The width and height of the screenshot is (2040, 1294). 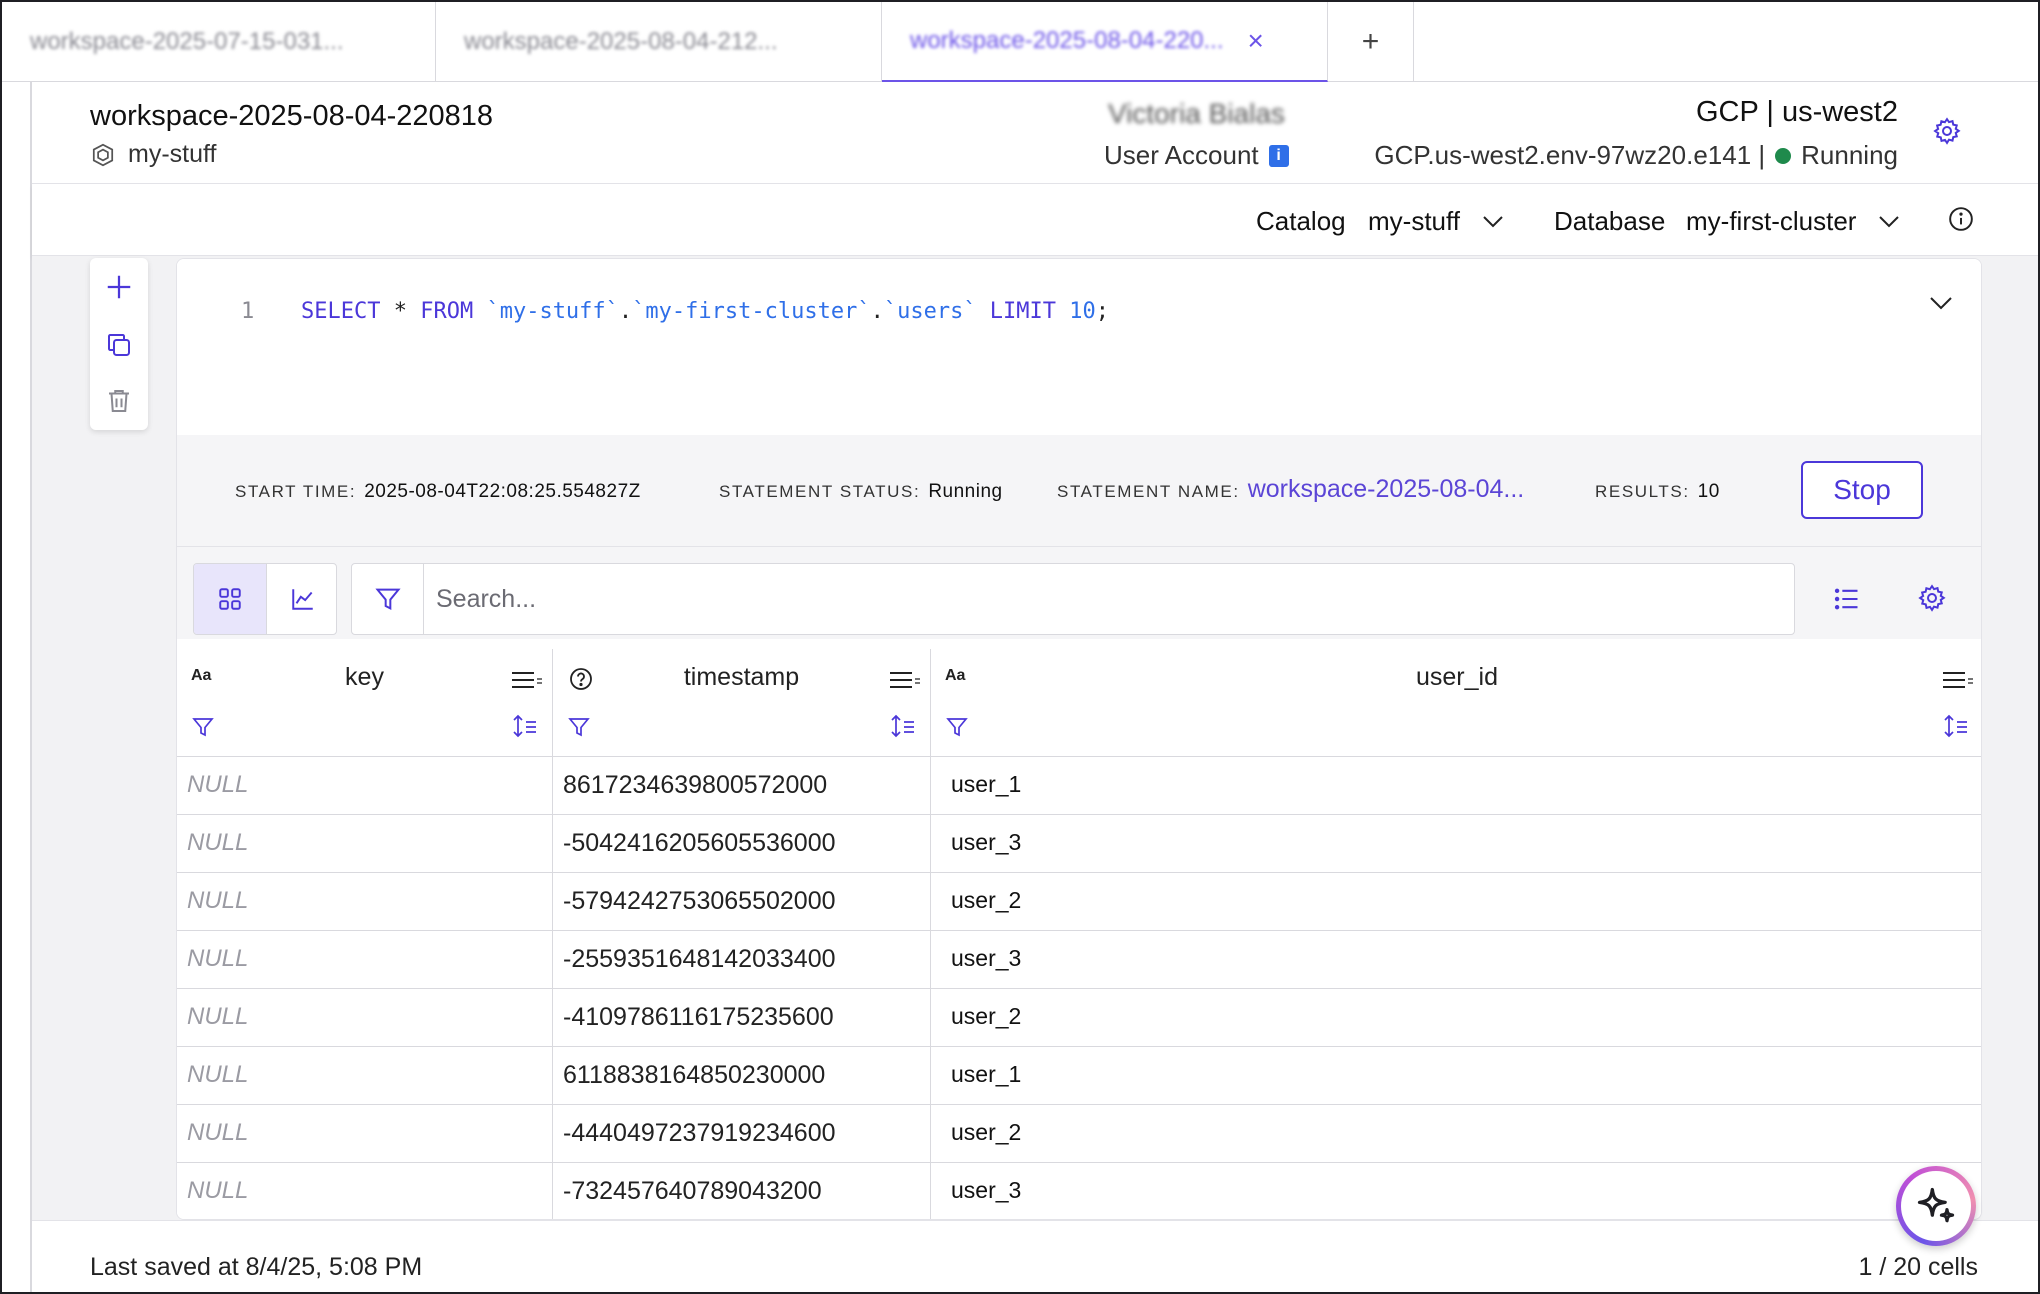 I want to click on cell-timestamp: -732457640789043200, so click(x=742, y=1191).